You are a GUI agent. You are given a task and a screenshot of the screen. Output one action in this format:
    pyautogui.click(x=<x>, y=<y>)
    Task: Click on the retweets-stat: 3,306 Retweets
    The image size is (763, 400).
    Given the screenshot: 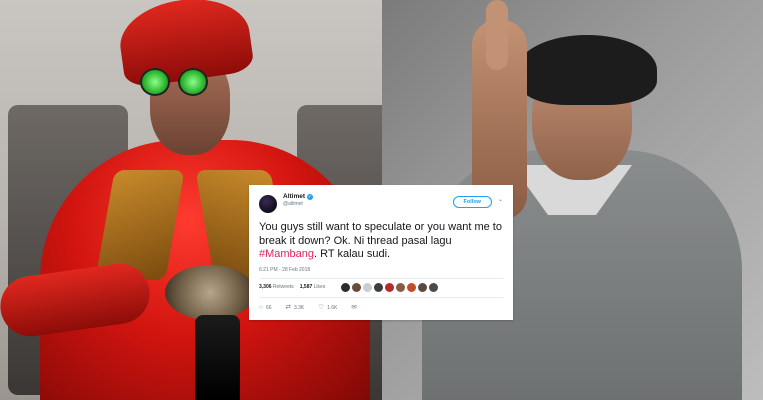 What is the action you would take?
    pyautogui.click(x=276, y=287)
    